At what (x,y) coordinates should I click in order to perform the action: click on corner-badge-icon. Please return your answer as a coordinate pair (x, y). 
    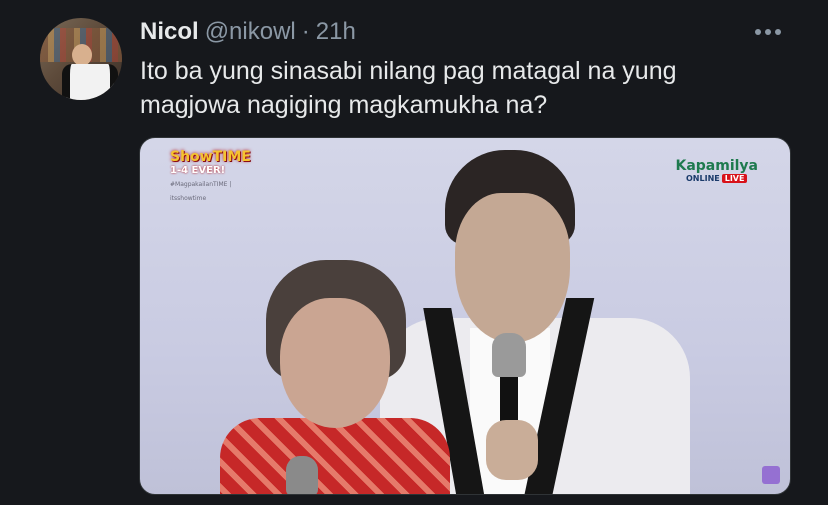
    Looking at the image, I should click on (771, 475).